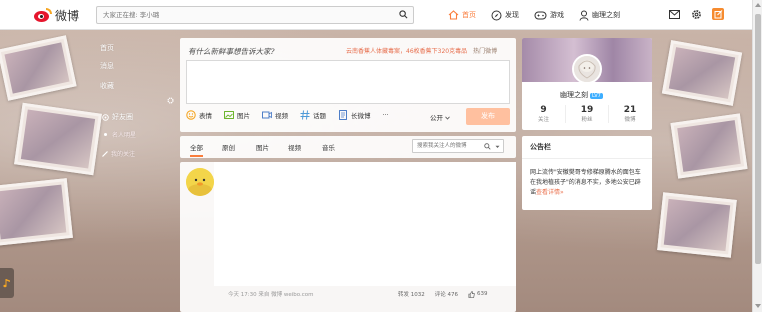 The width and height of the screenshot is (762, 312). What do you see at coordinates (242, 15) in the screenshot?
I see `search-input` at bounding box center [242, 15].